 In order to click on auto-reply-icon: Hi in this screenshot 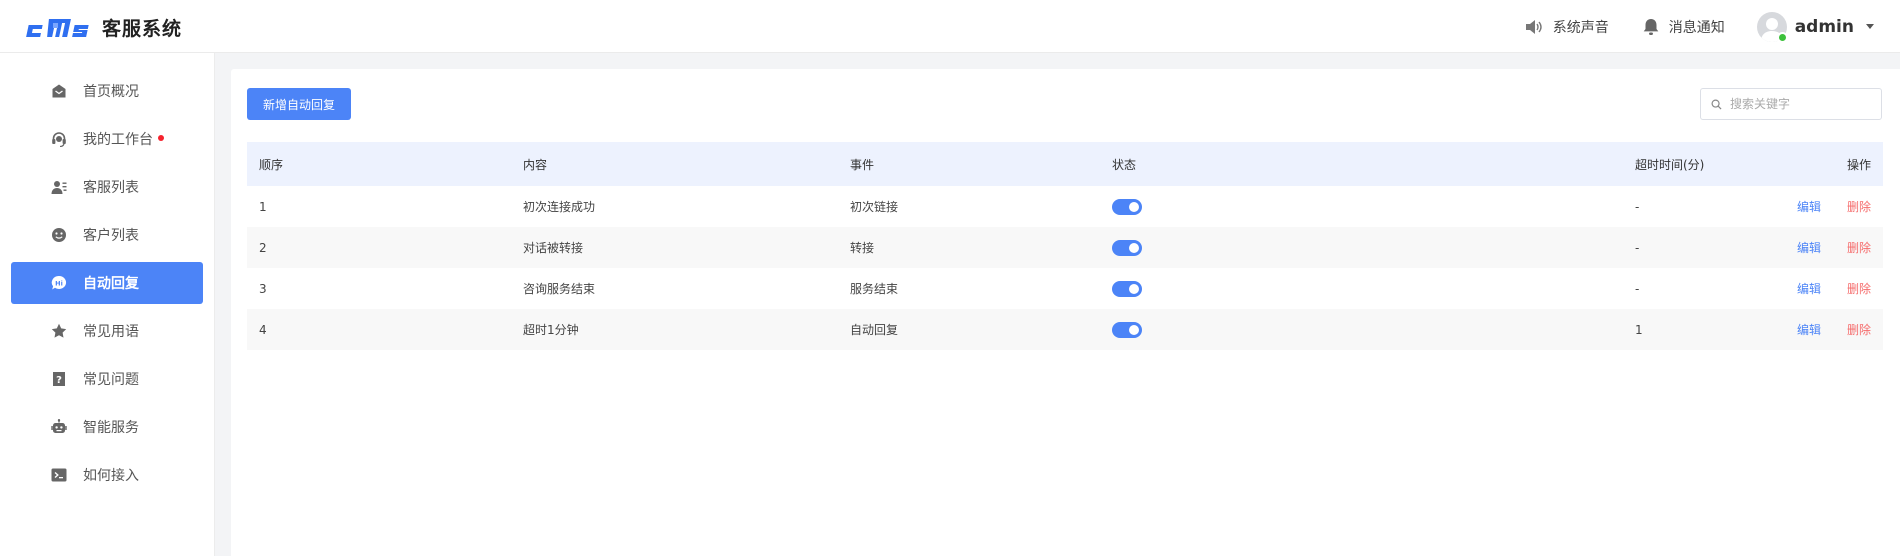, I will do `click(59, 282)`.